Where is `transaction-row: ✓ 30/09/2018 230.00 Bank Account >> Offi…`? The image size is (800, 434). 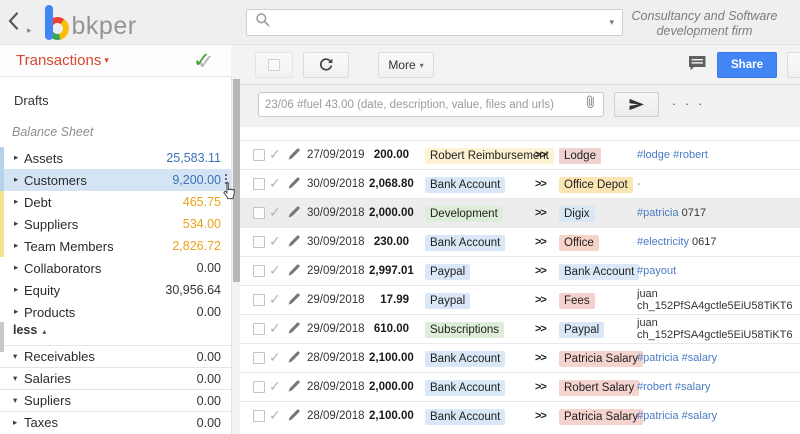
transaction-row: ✓ 30/09/2018 230.00 Bank Account >> Offi… is located at coordinates (520, 241).